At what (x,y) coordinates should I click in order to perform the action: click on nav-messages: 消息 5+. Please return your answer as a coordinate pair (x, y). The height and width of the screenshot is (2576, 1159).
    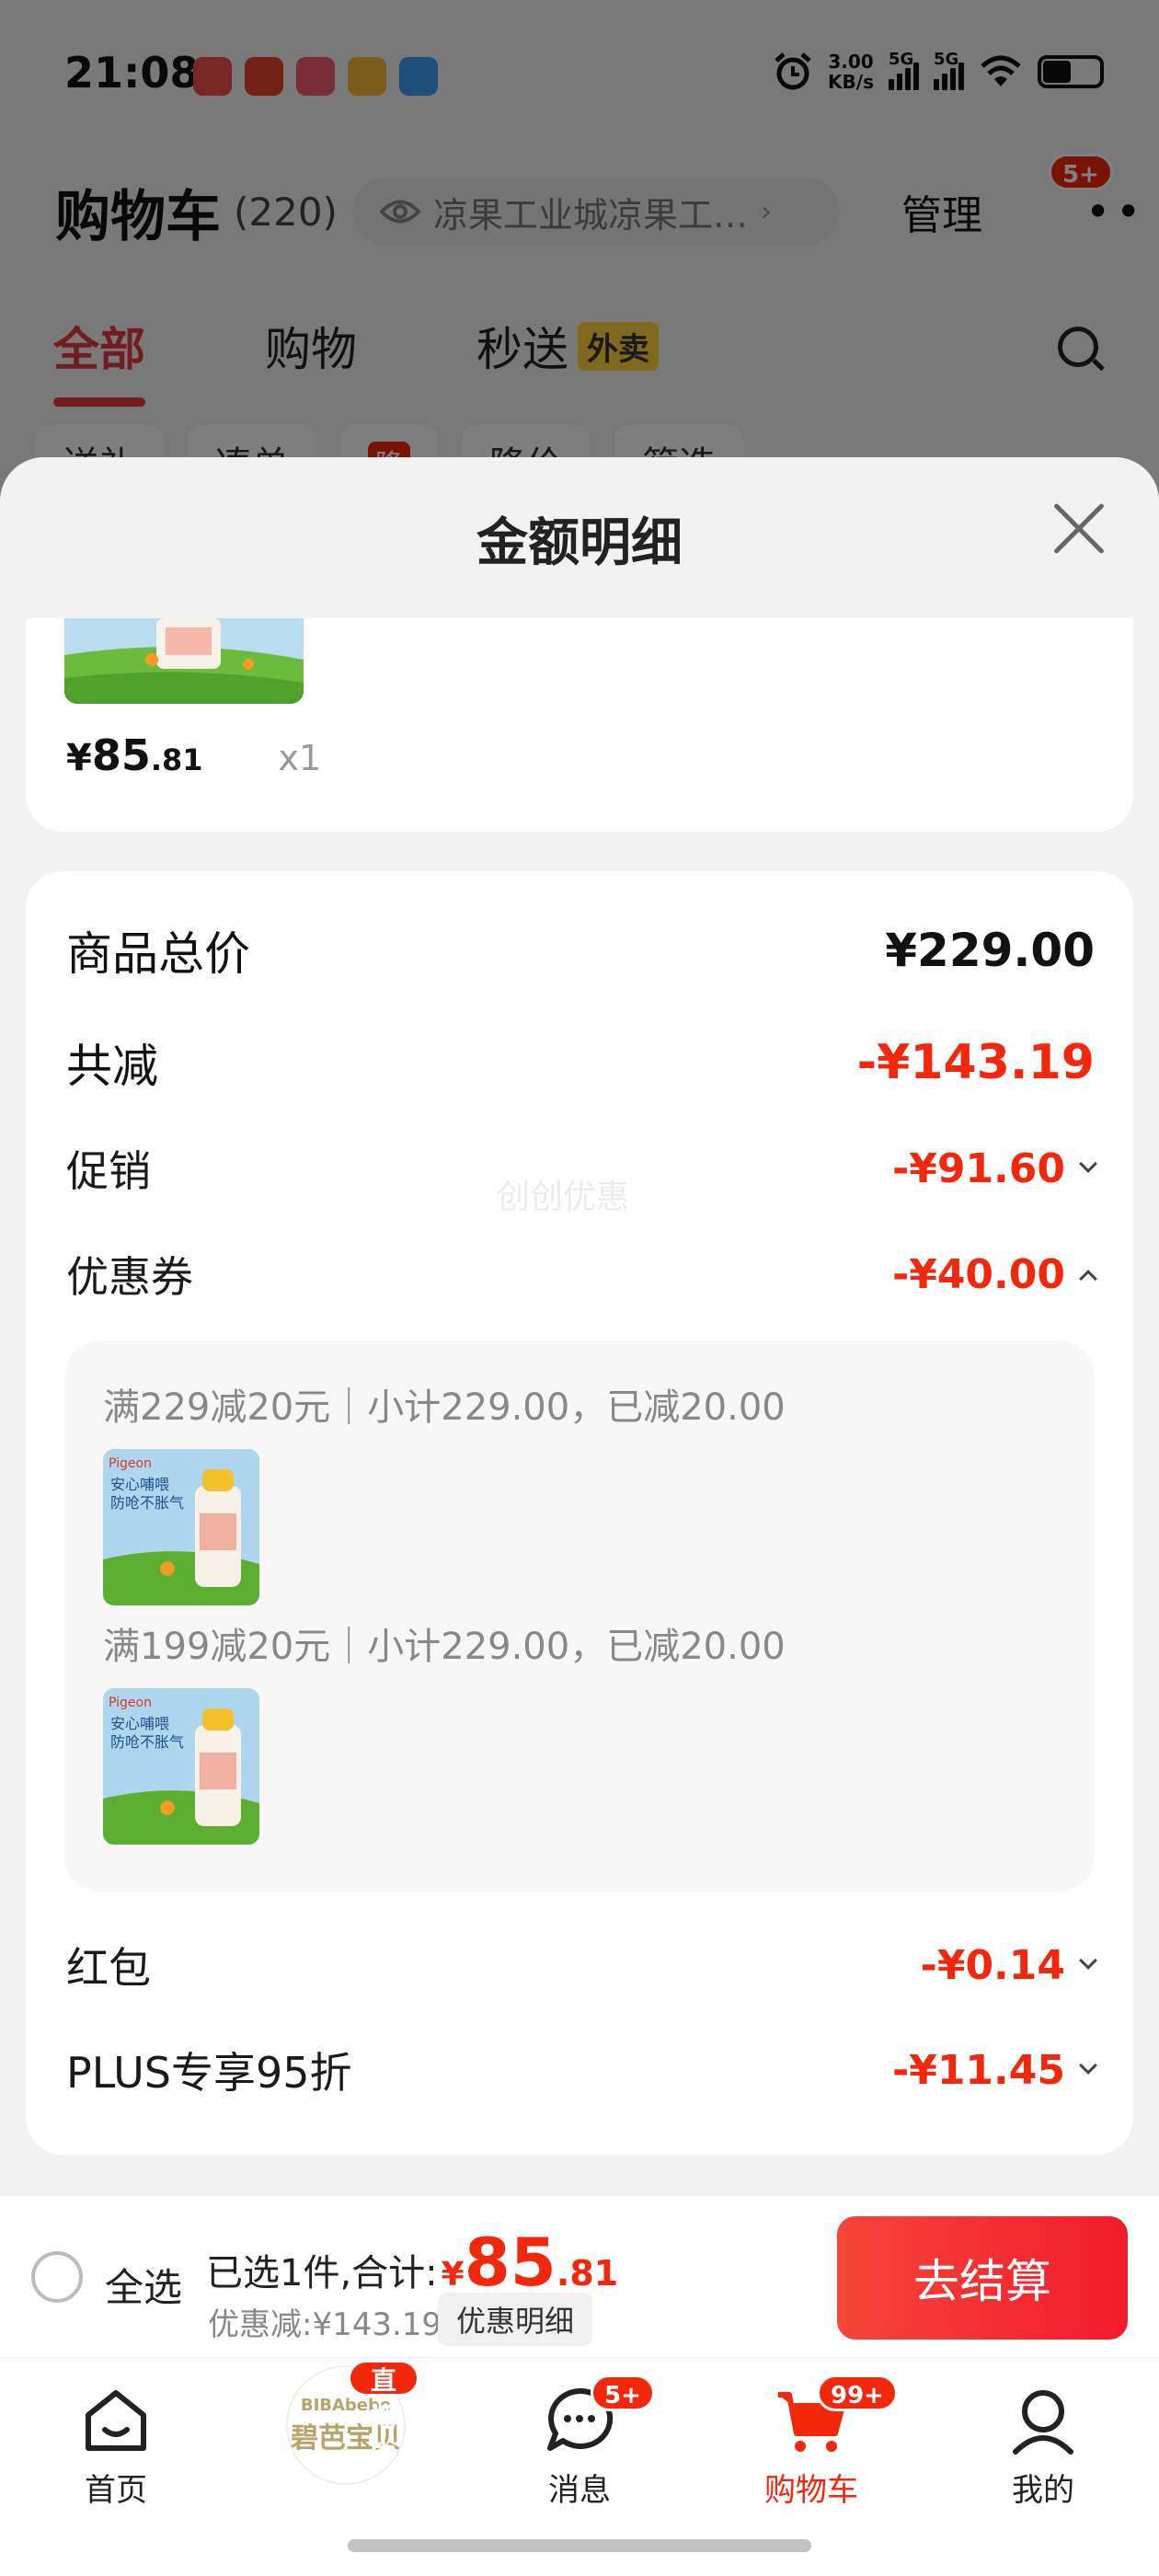
    Looking at the image, I should click on (580, 2442).